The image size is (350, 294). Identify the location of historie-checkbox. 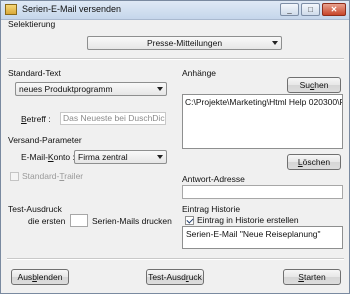
(189, 220).